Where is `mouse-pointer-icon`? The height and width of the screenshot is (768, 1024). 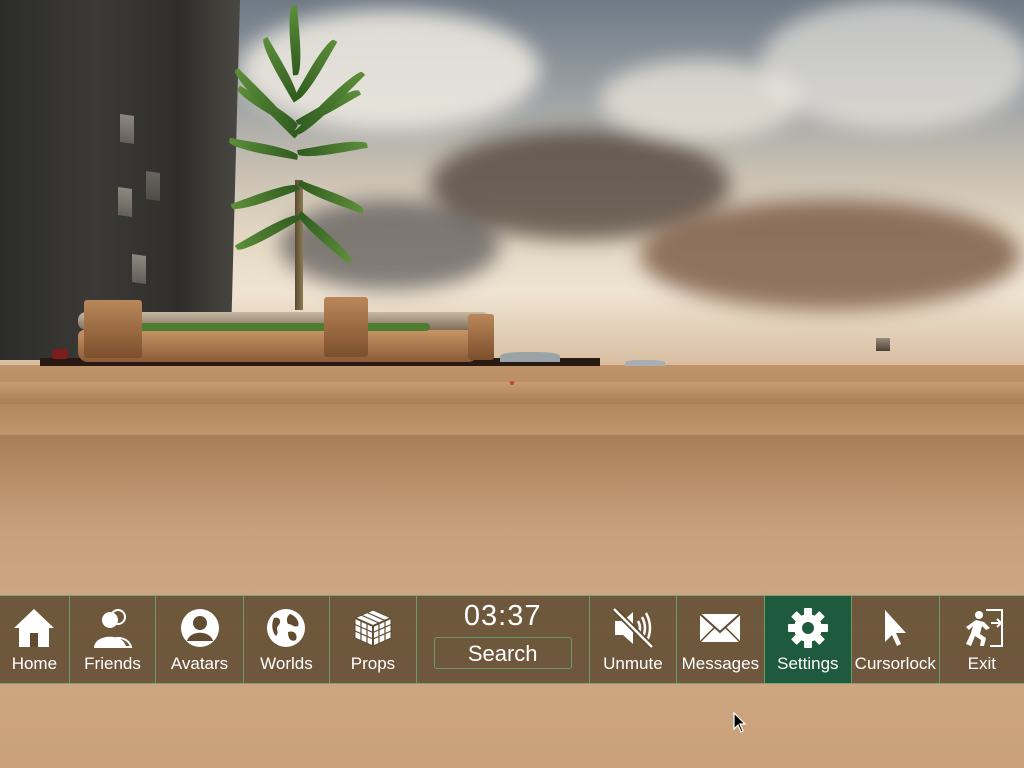 mouse-pointer-icon is located at coordinates (740, 722).